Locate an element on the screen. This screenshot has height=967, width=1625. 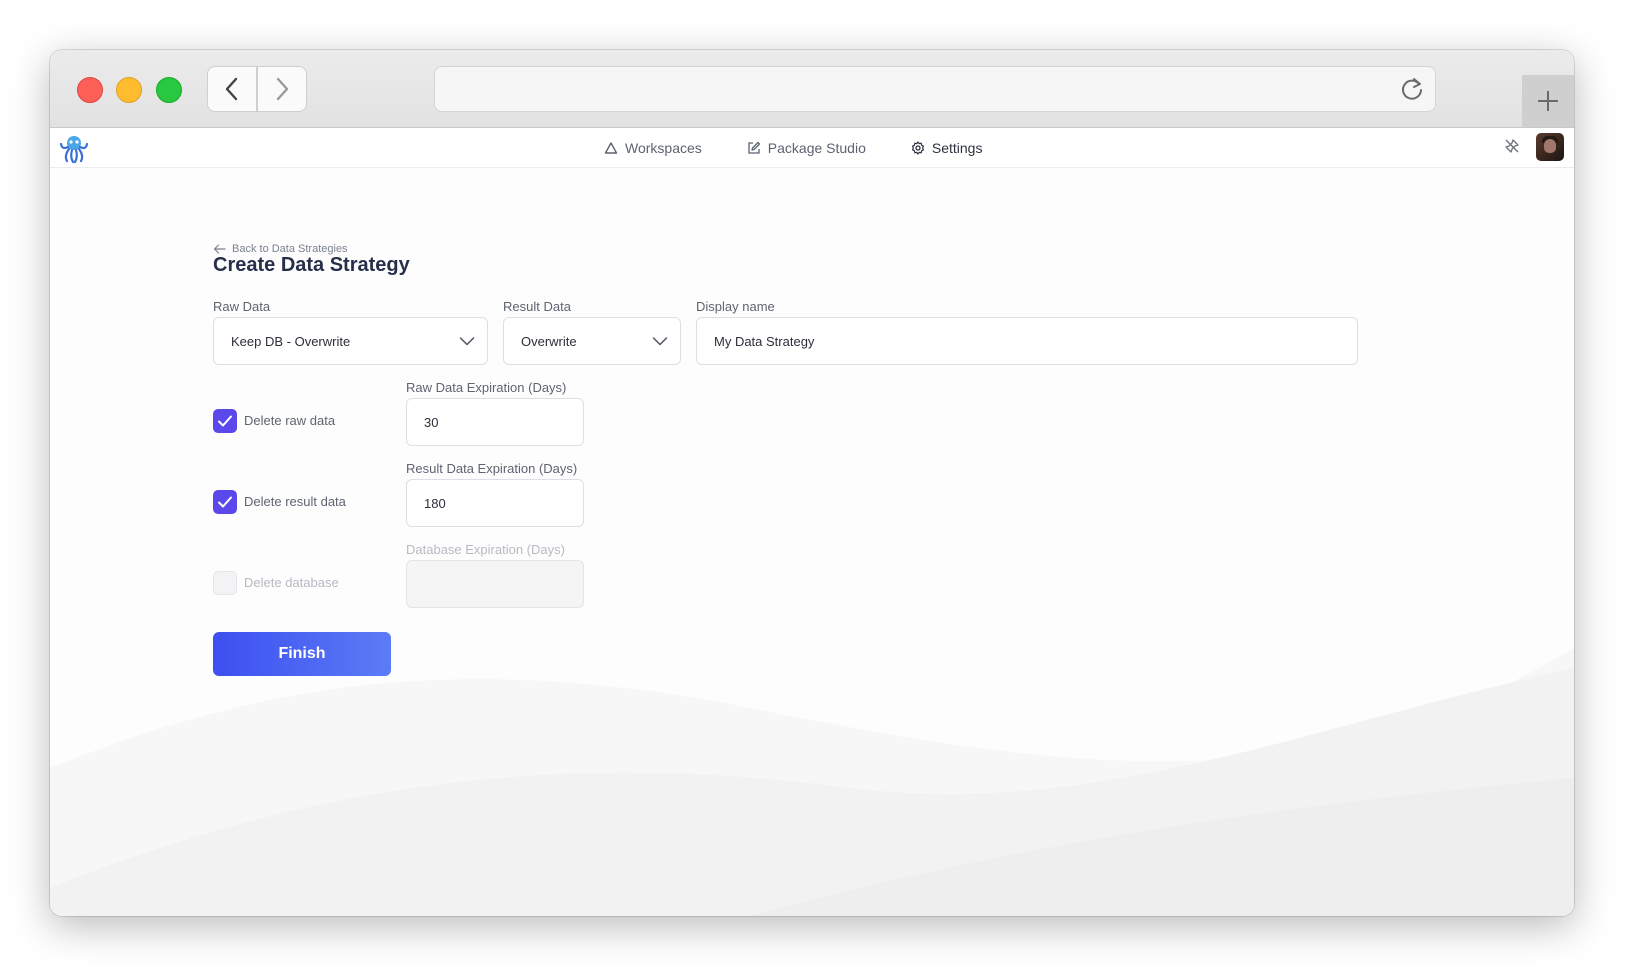
delete-raw-data-checkbox is located at coordinates (225, 421).